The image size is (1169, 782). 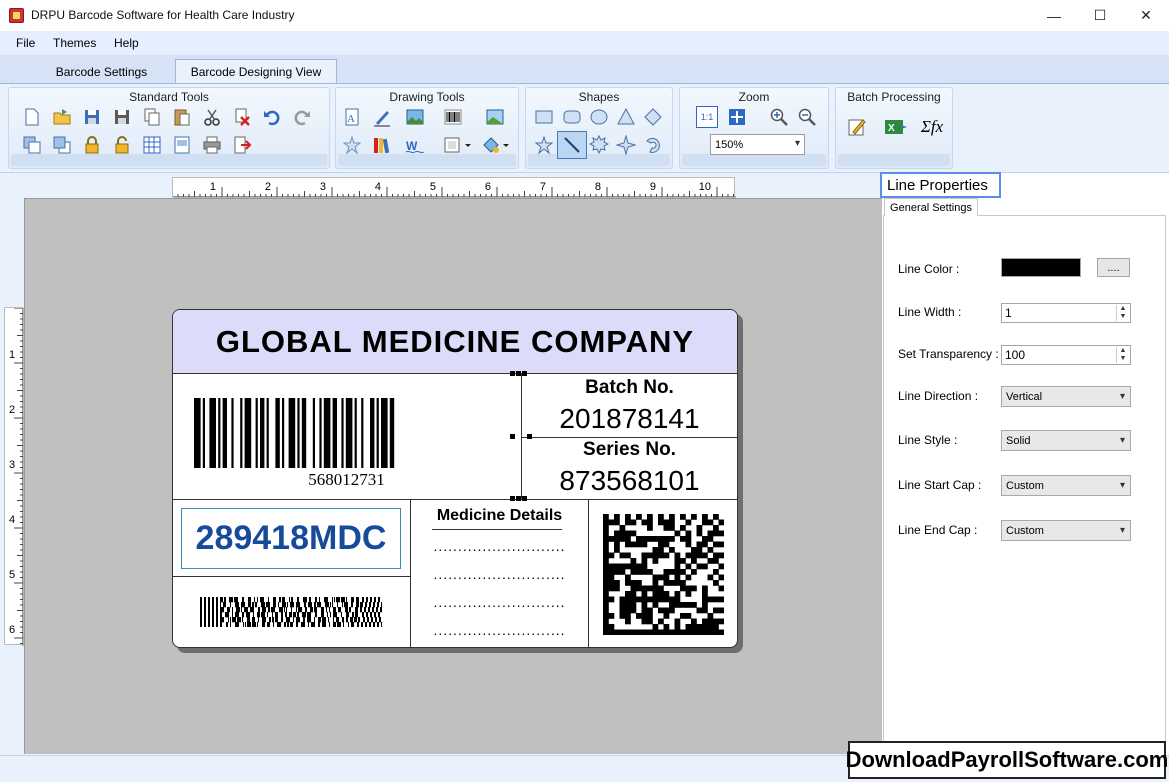 I want to click on wave-text-icon: W, so click(x=415, y=145).